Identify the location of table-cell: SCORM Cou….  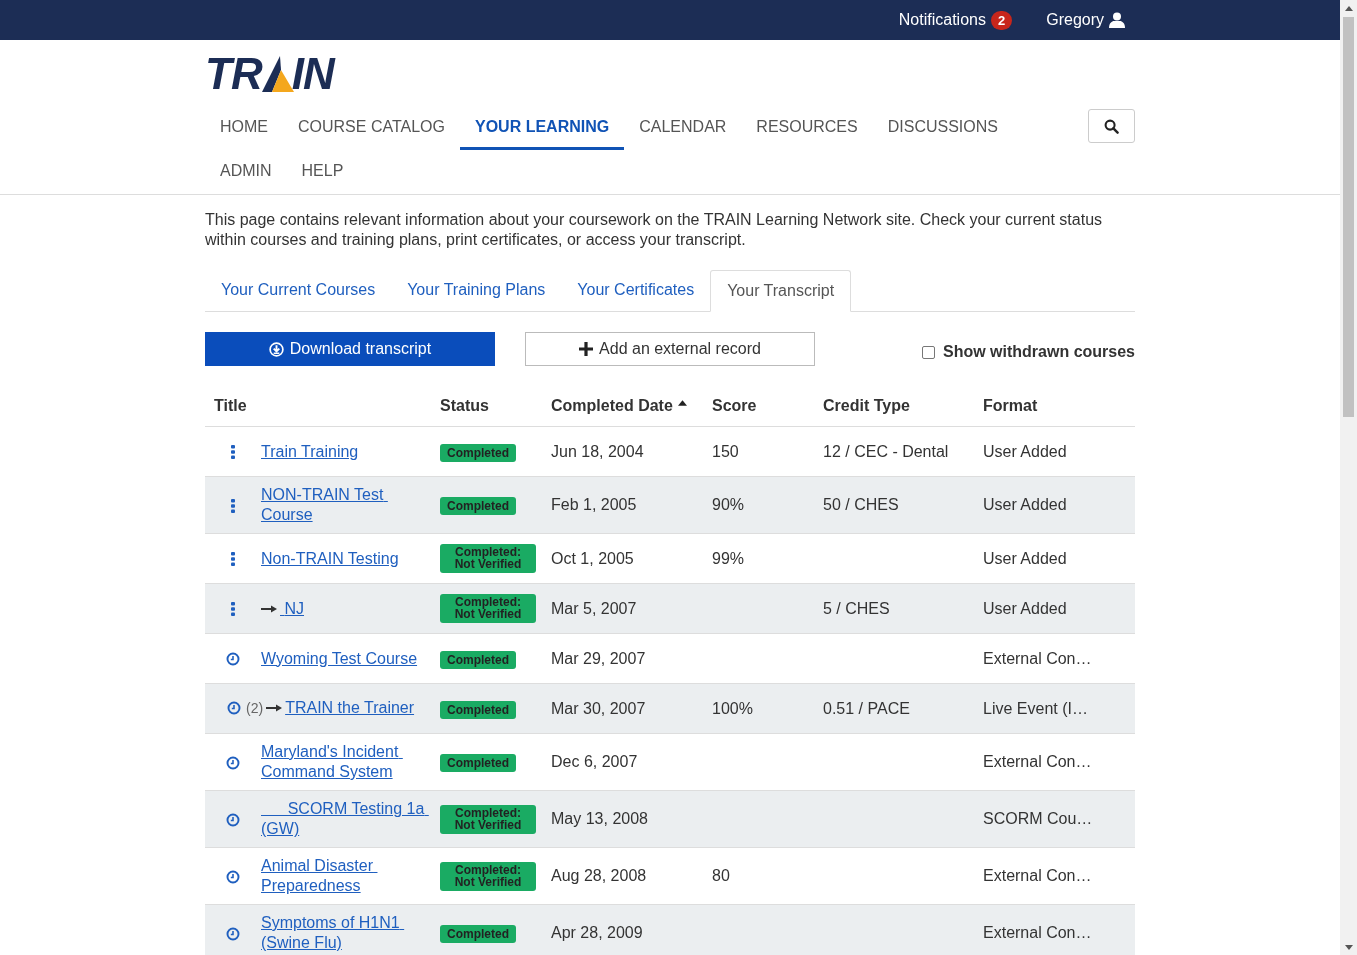
(1038, 818).